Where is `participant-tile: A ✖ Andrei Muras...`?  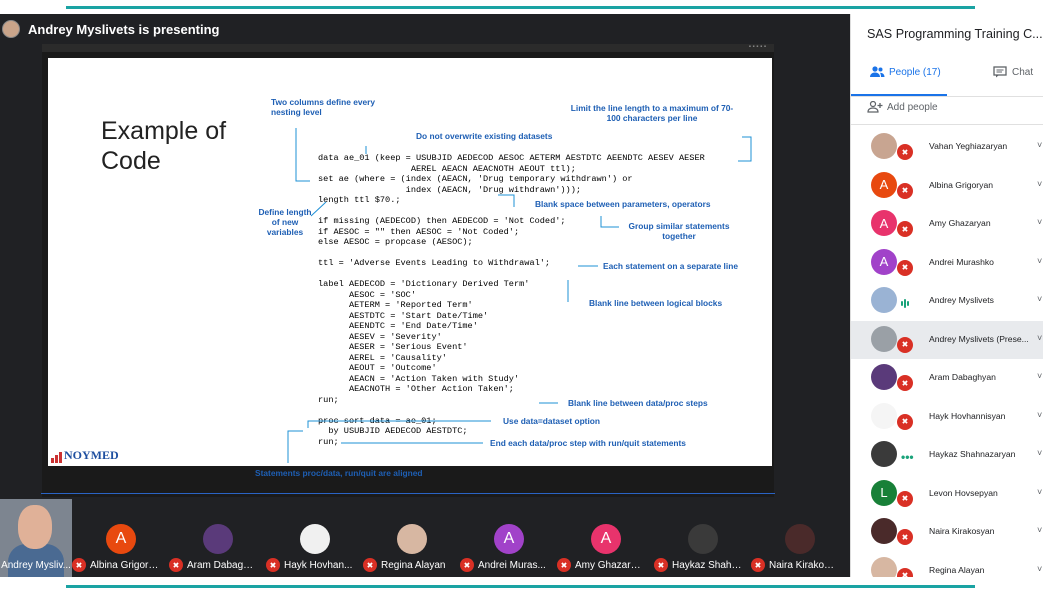 participant-tile: A ✖ Andrei Muras... is located at coordinates (508, 538).